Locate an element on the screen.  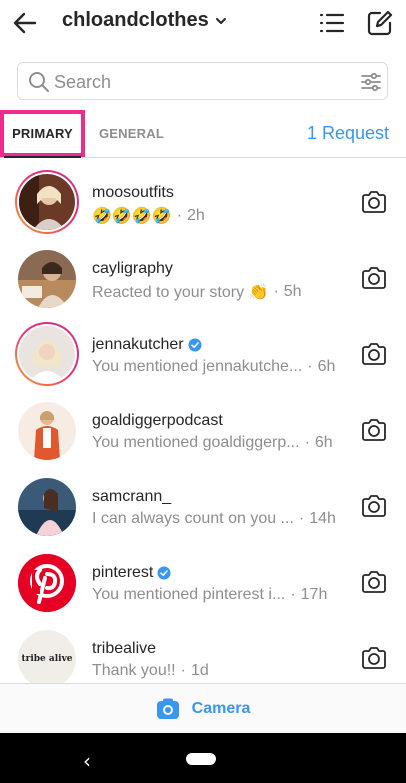
system-nav-bar: ‹ is located at coordinates (203, 758).